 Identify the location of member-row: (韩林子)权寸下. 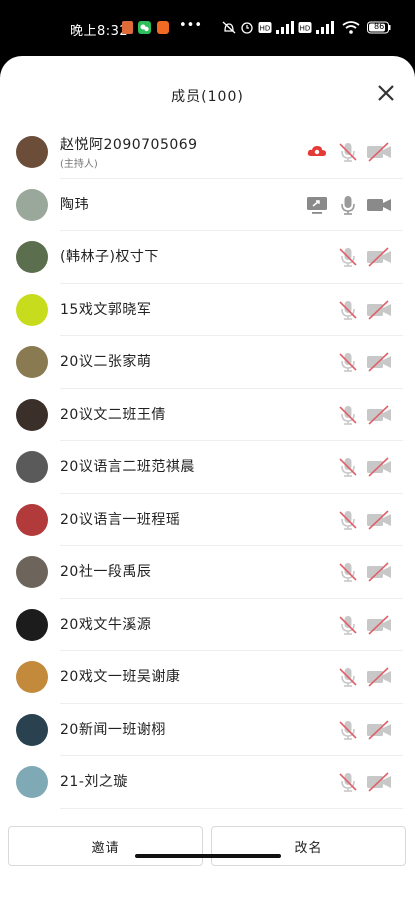
(207, 257).